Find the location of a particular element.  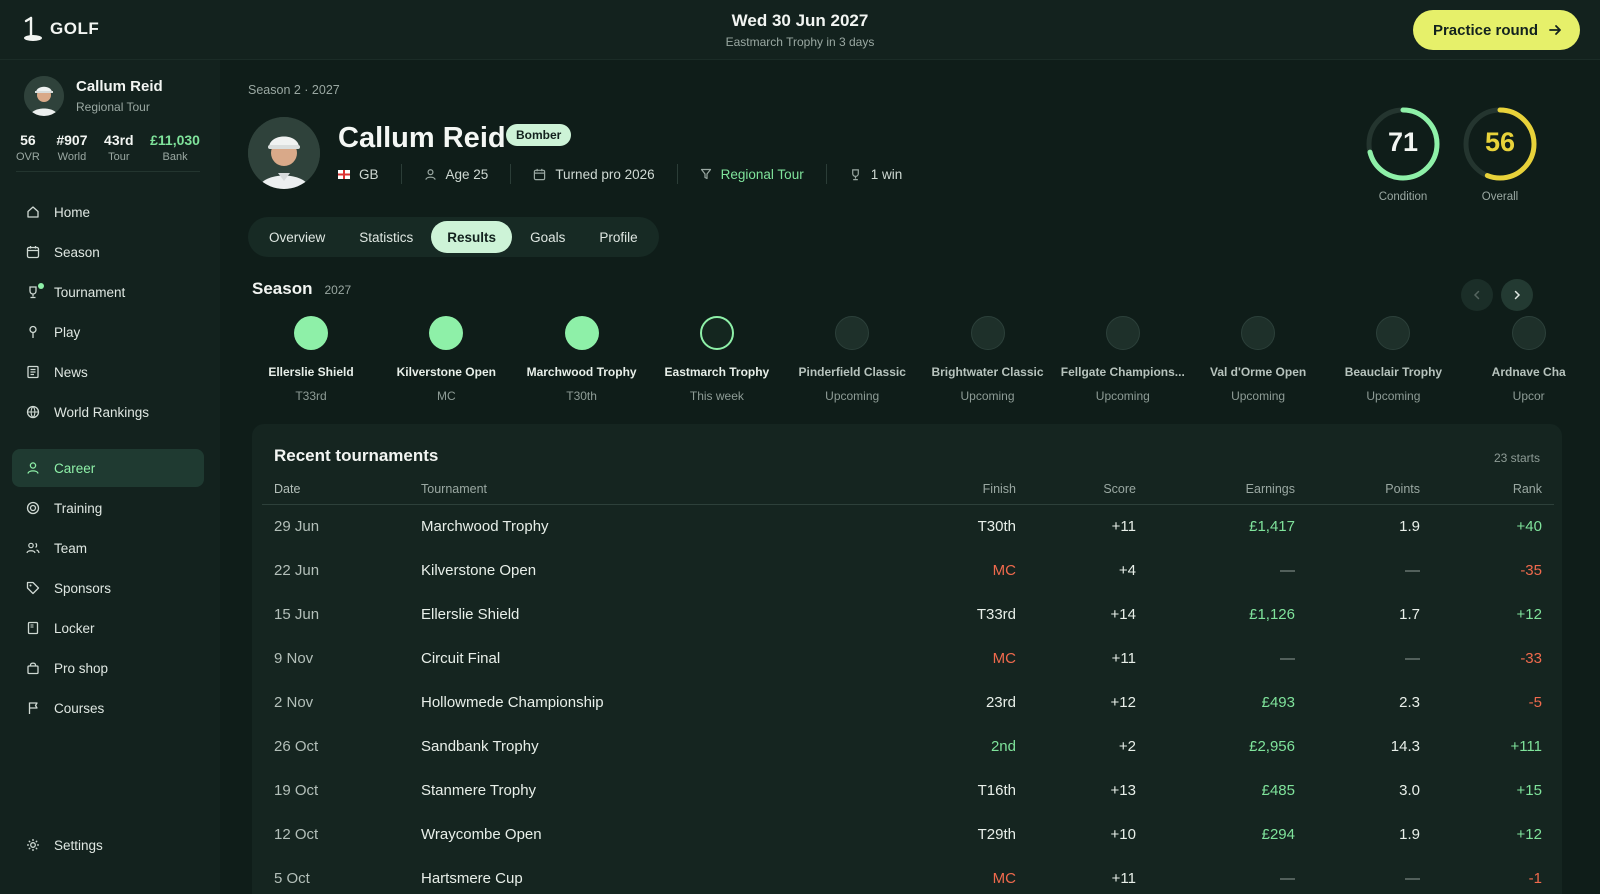

nav-item-pro-shop: Pro shop is located at coordinates (108, 668).